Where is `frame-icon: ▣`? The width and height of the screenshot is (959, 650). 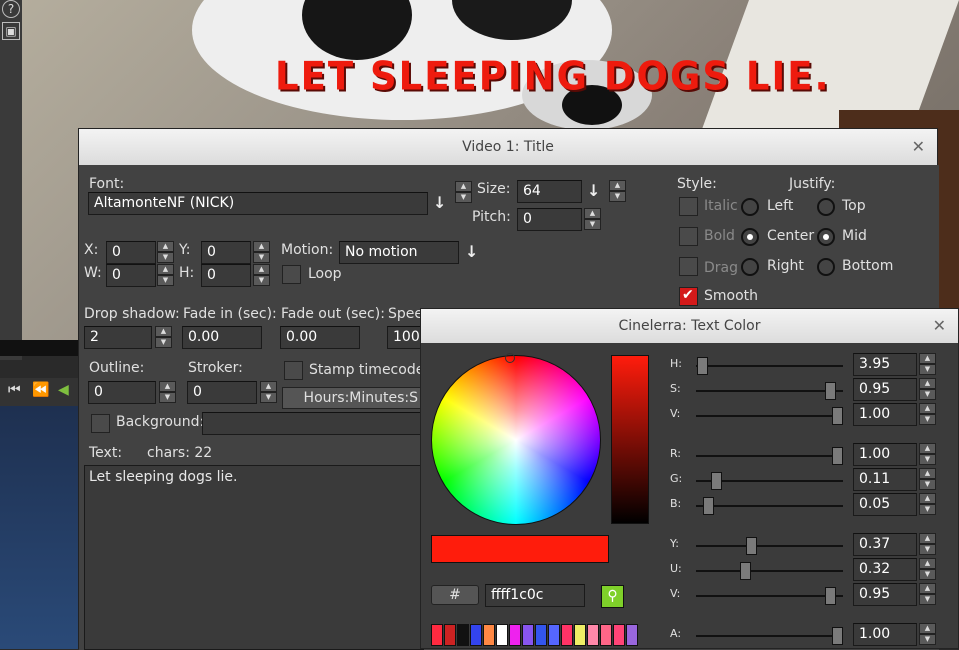
frame-icon: ▣ is located at coordinates (11, 31).